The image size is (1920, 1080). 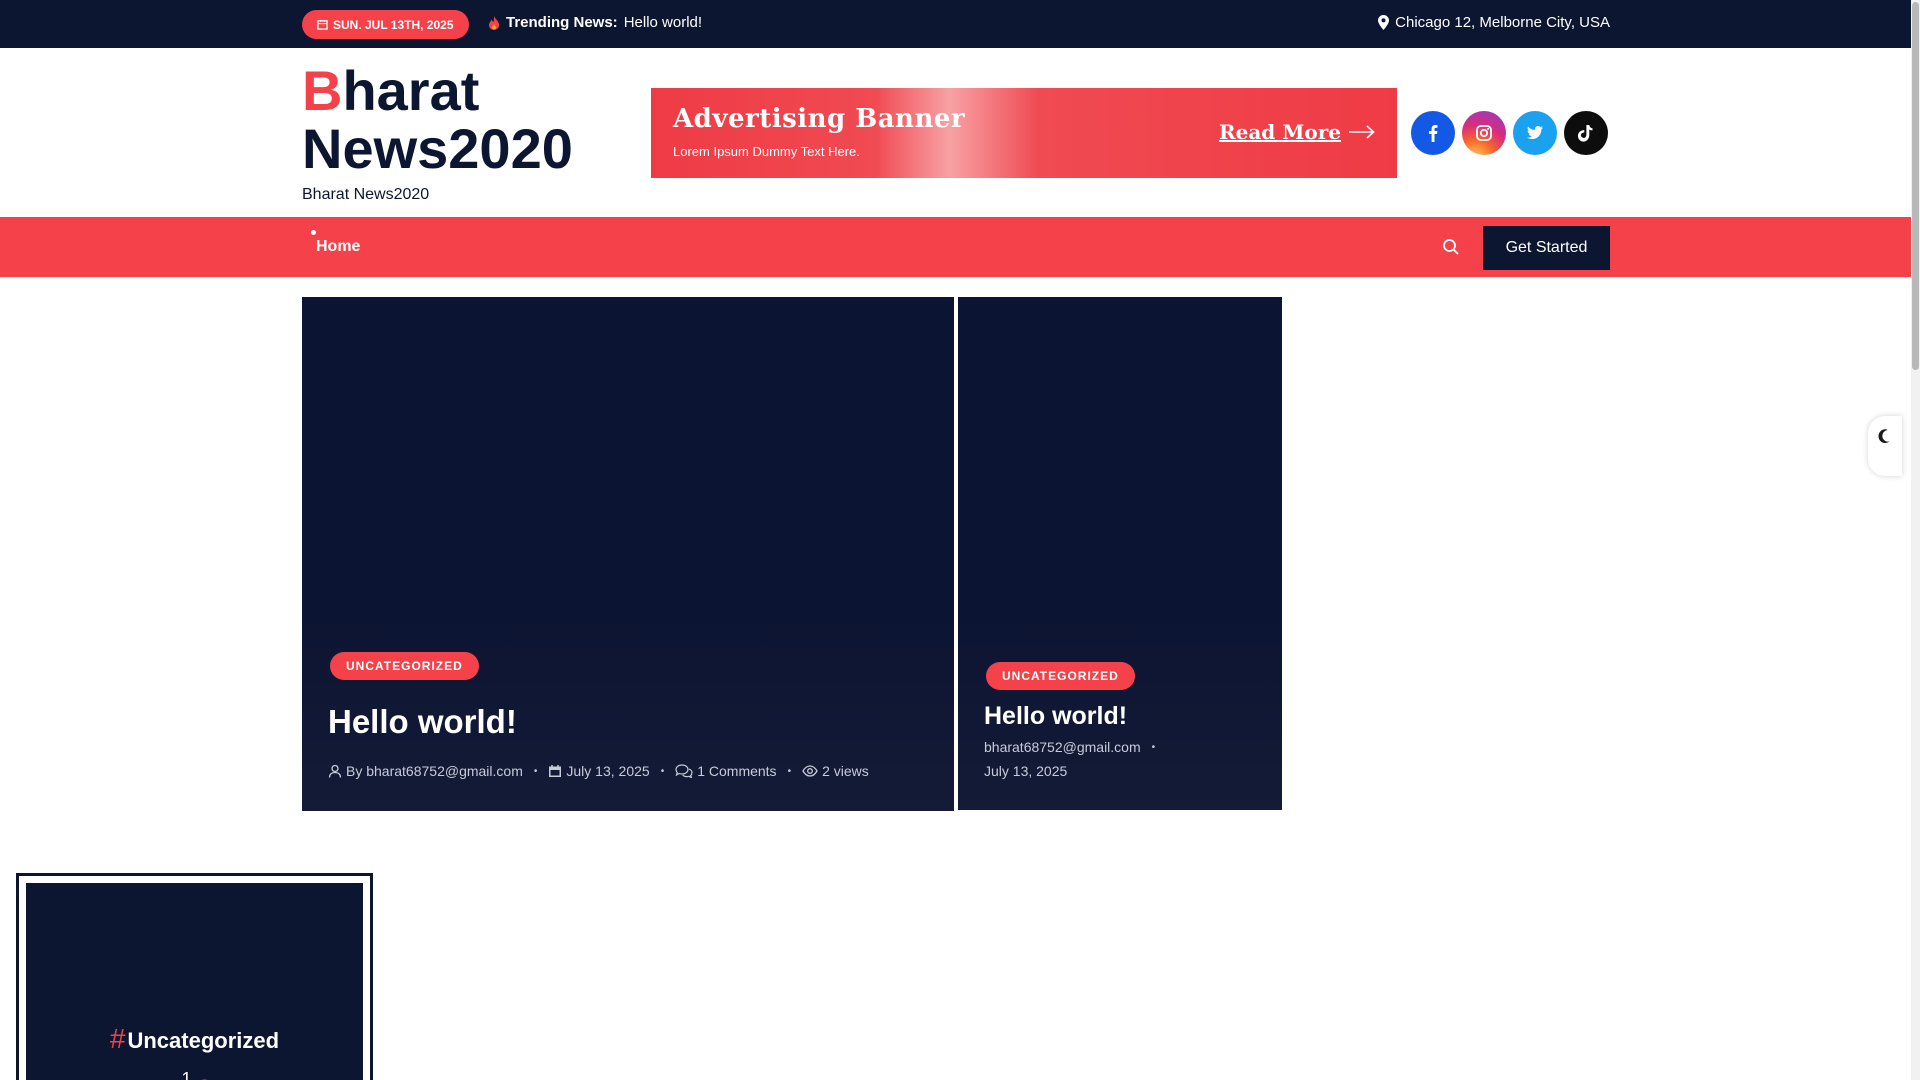 I want to click on get-started-button: Get Started, so click(x=1546, y=248).